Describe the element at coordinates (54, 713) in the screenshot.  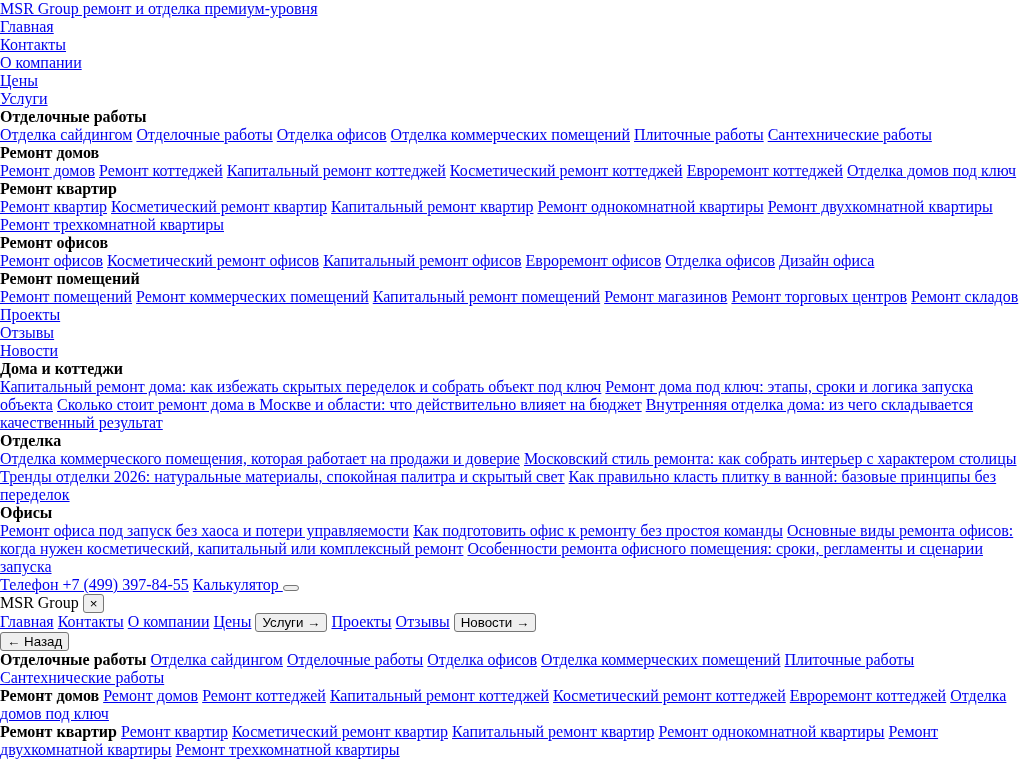
I see `menu-link: домов под ключ` at that location.